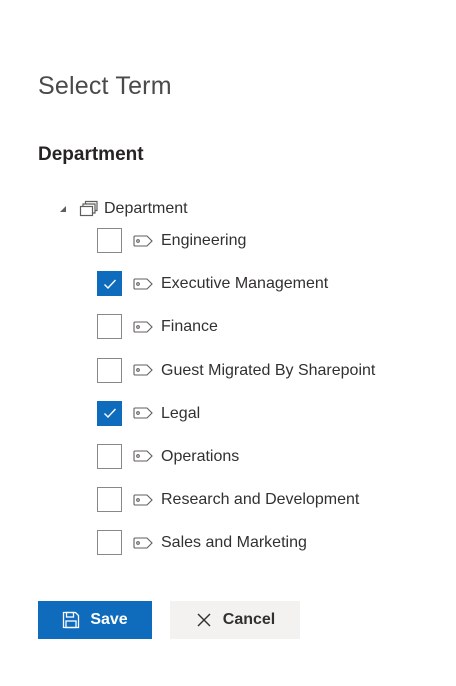 The height and width of the screenshot is (686, 456). Describe the element at coordinates (236, 249) in the screenshot. I see `term-row: Engineering` at that location.